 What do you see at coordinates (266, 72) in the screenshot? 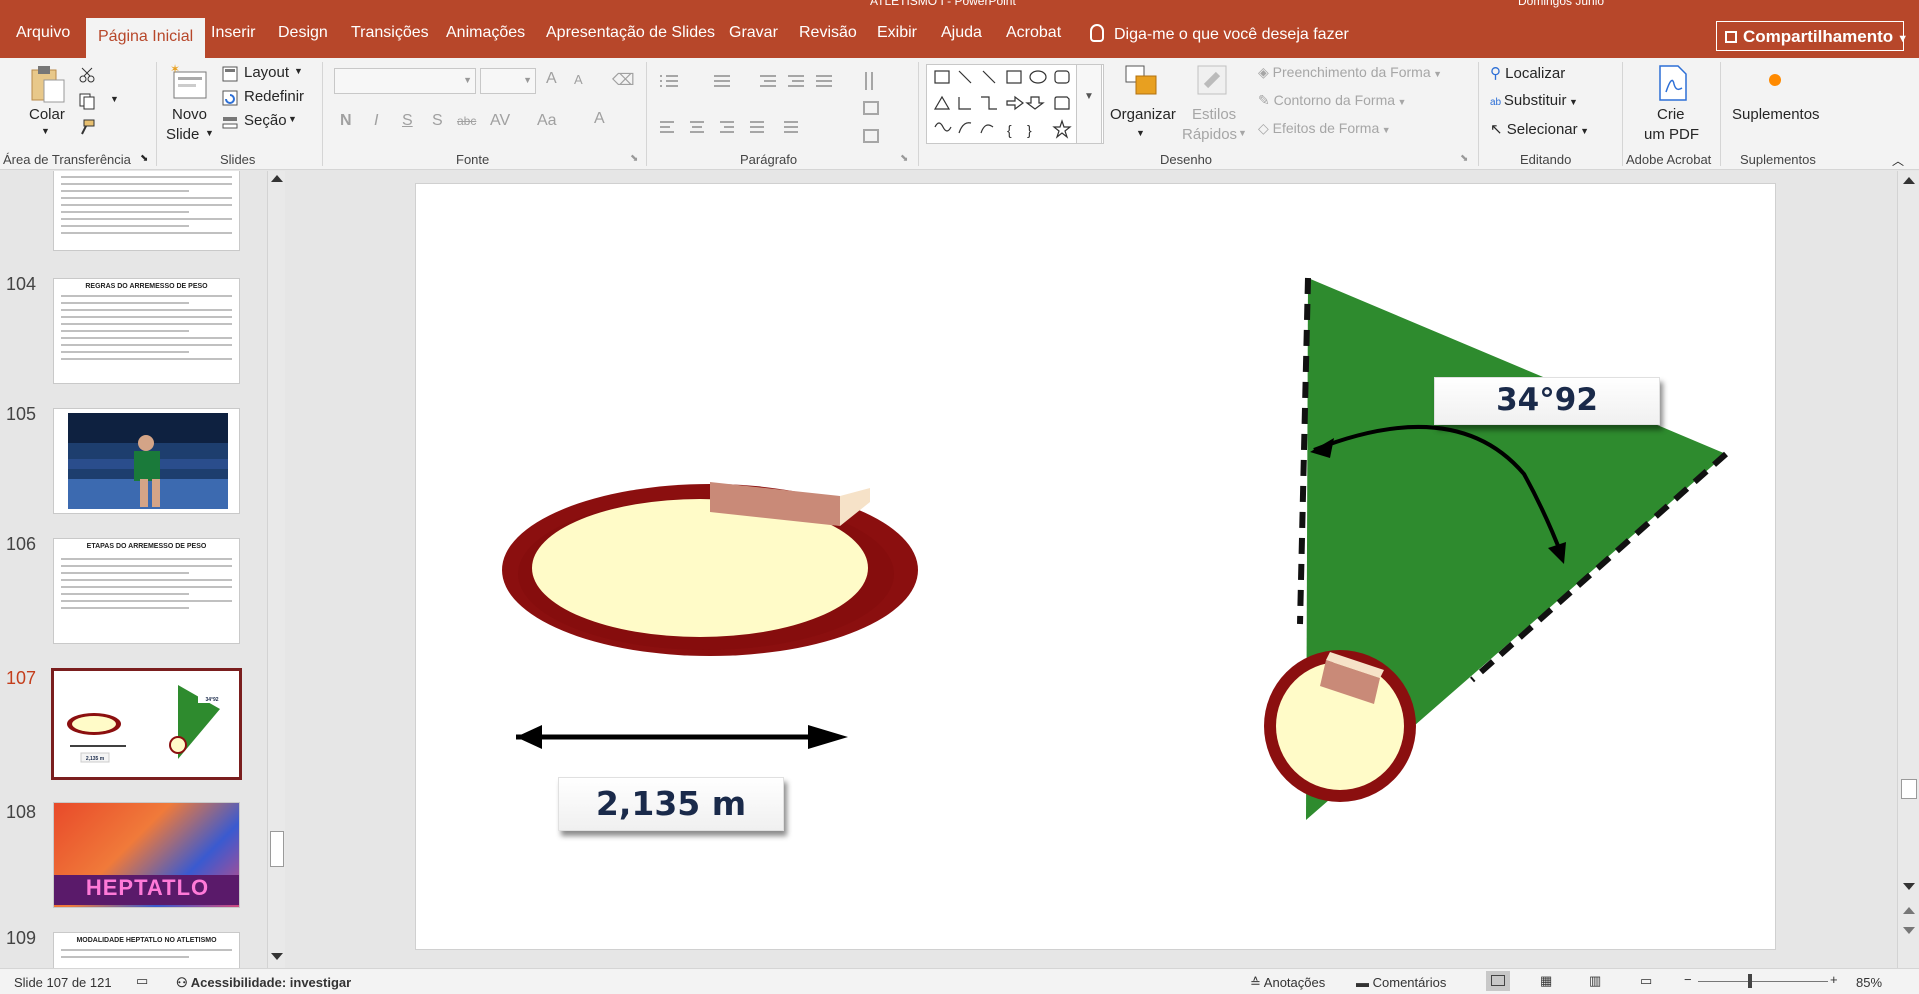
I see `layout-button: Layout` at bounding box center [266, 72].